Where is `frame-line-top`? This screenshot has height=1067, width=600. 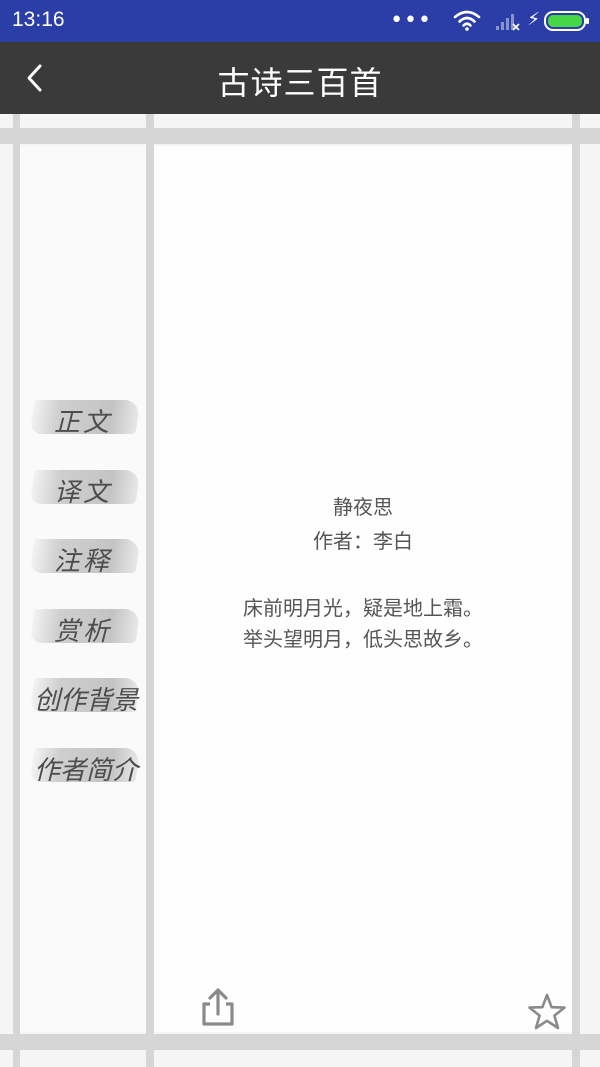 frame-line-top is located at coordinates (300, 136).